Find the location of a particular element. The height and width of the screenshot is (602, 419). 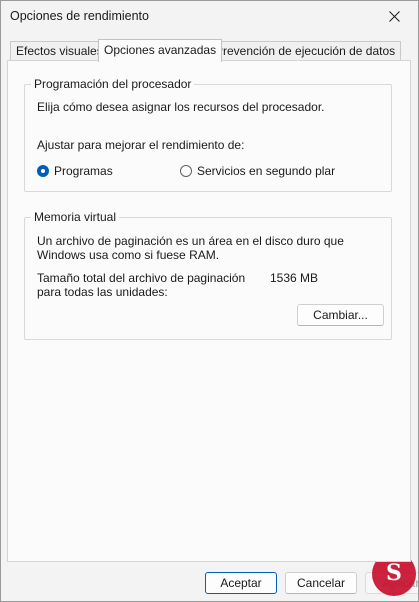

tab-efectos-visuales: Efectos visuales is located at coordinates (59, 51).